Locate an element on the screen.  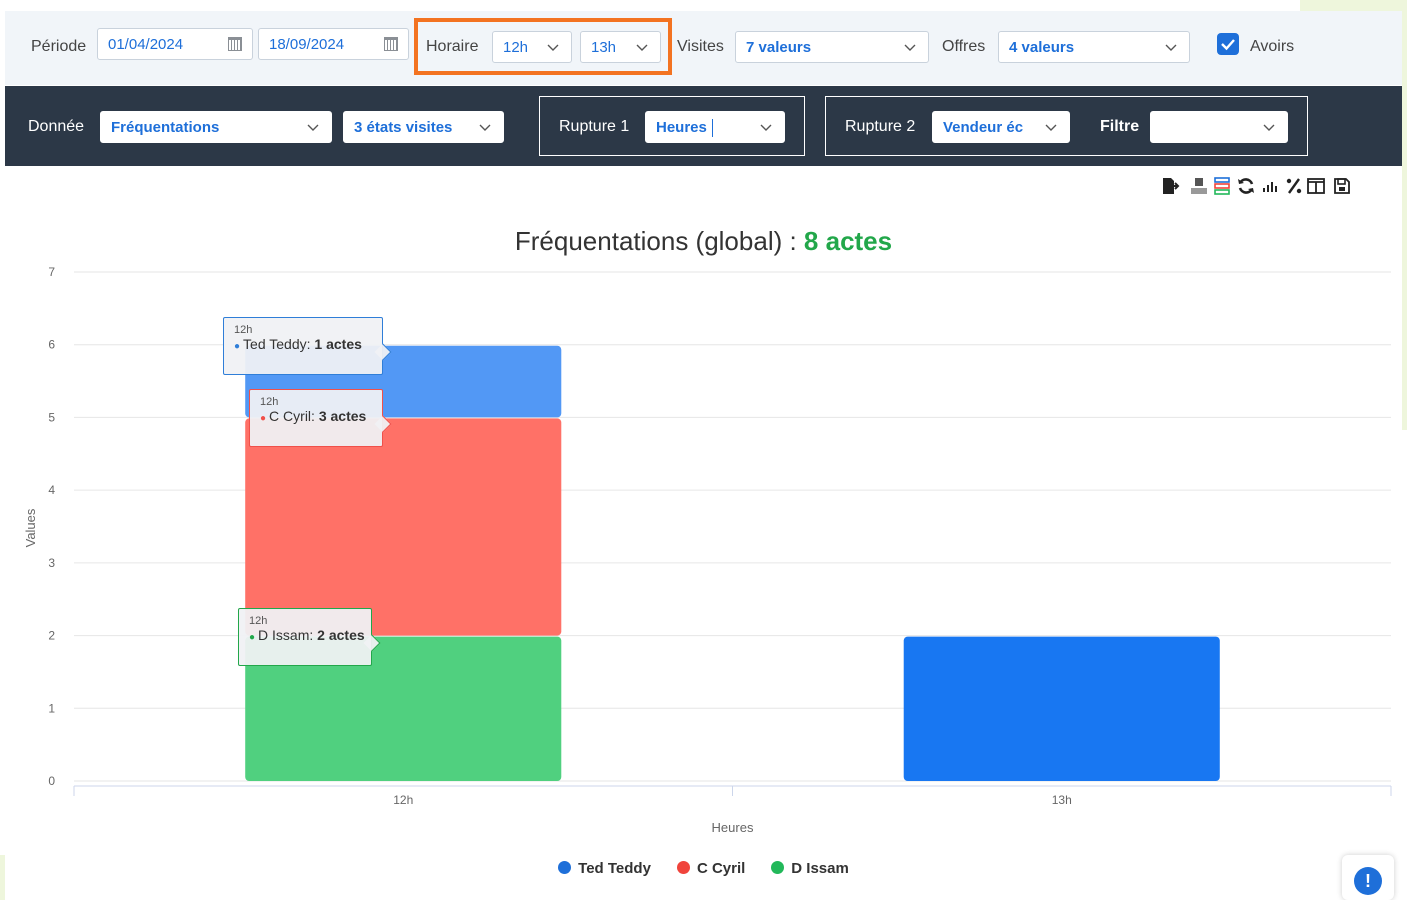
legend-item: Ted Teddy is located at coordinates (604, 868).